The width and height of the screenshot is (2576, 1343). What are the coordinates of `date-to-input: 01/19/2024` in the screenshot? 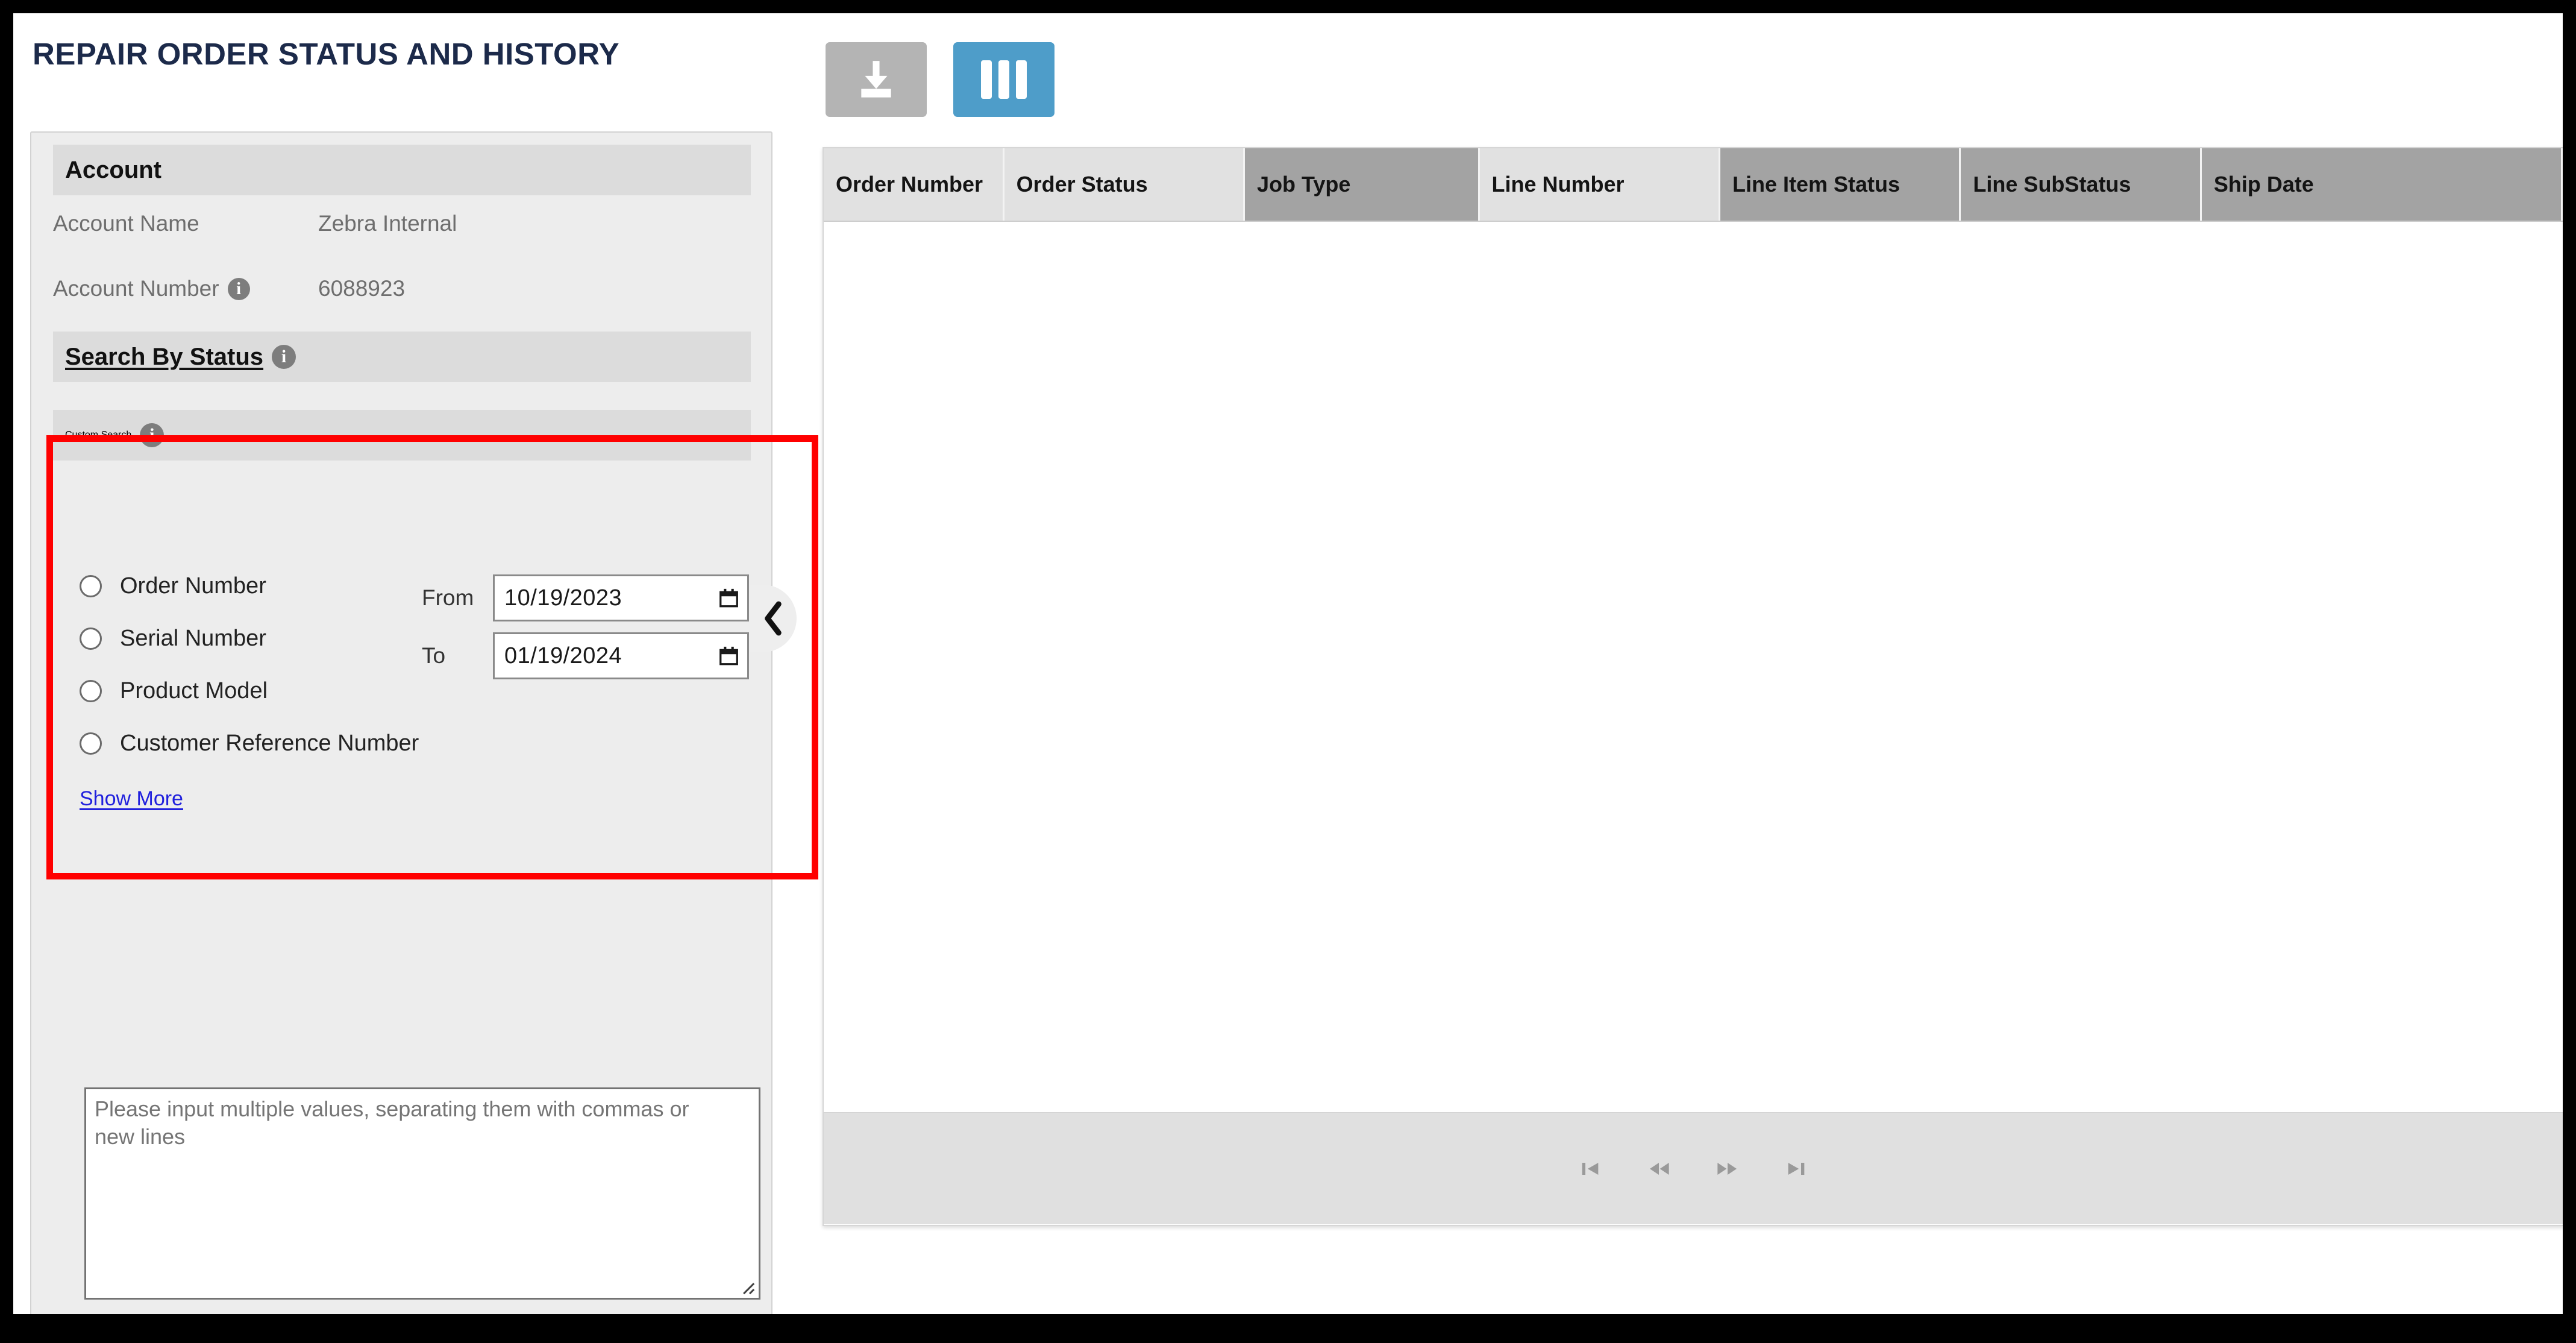 It's located at (621, 655).